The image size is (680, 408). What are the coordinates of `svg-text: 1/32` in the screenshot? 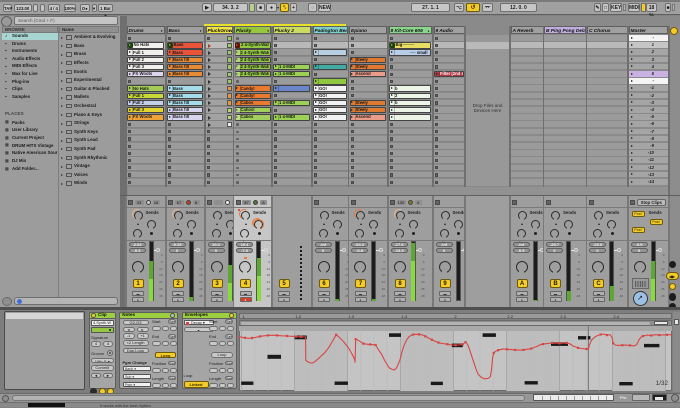 It's located at (662, 383).